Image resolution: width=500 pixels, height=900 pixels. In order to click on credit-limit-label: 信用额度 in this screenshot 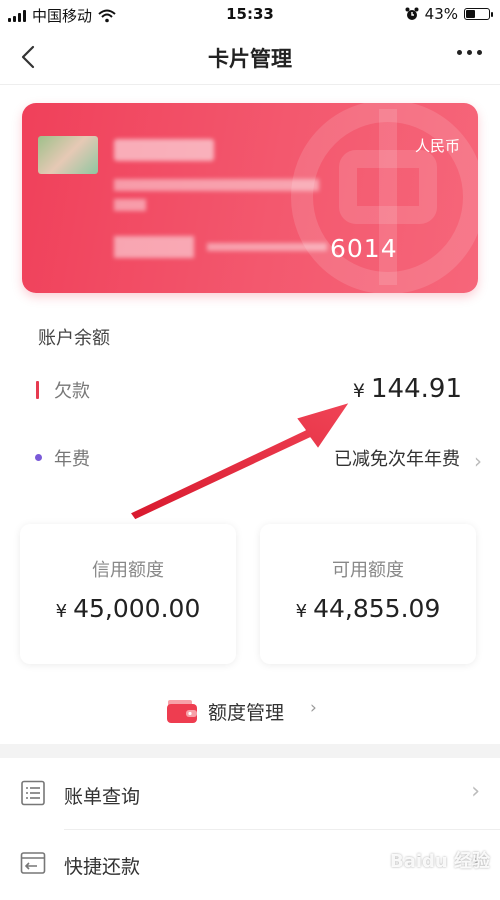, I will do `click(128, 570)`.